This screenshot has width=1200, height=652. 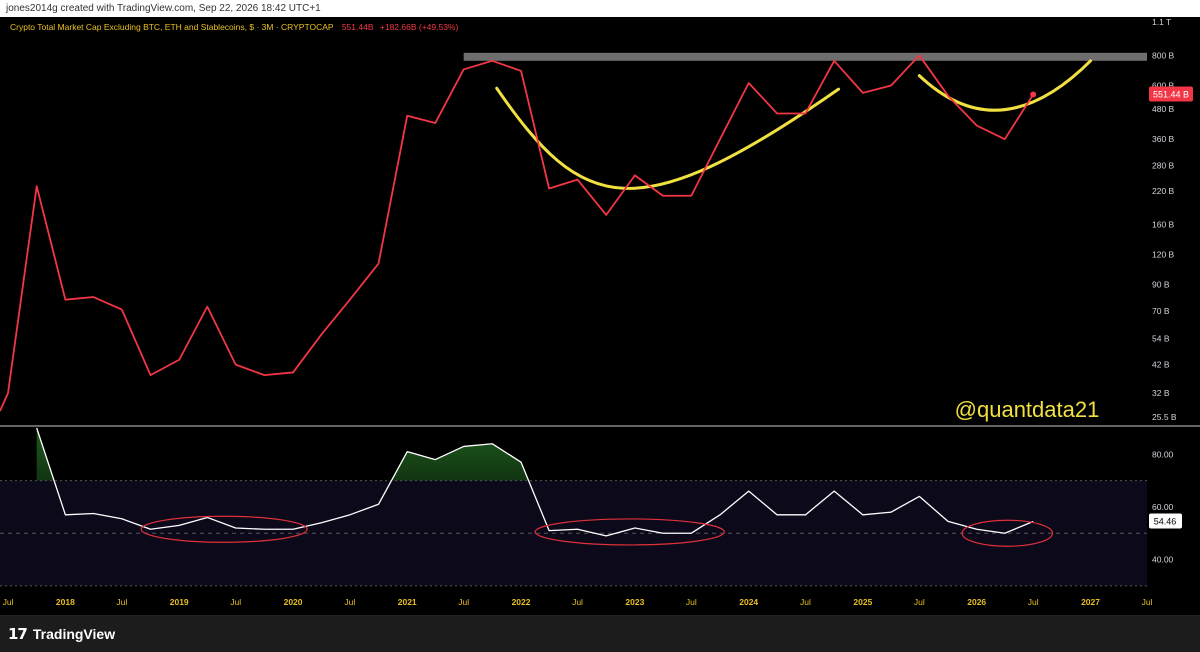 What do you see at coordinates (1163, 224) in the screenshot?
I see `price-axis-tick-label: 160 B` at bounding box center [1163, 224].